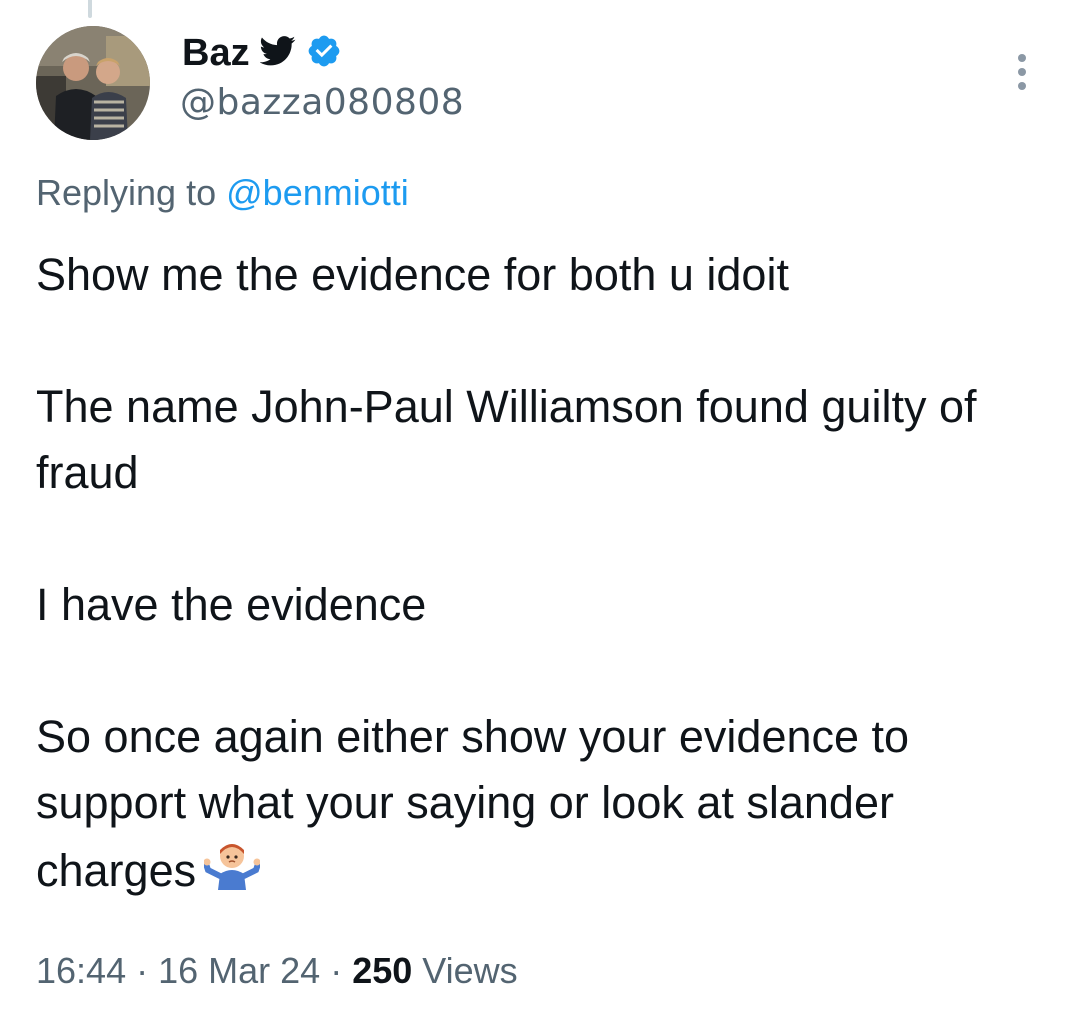  I want to click on tweet-paragraph: I have the evidence, so click(231, 604).